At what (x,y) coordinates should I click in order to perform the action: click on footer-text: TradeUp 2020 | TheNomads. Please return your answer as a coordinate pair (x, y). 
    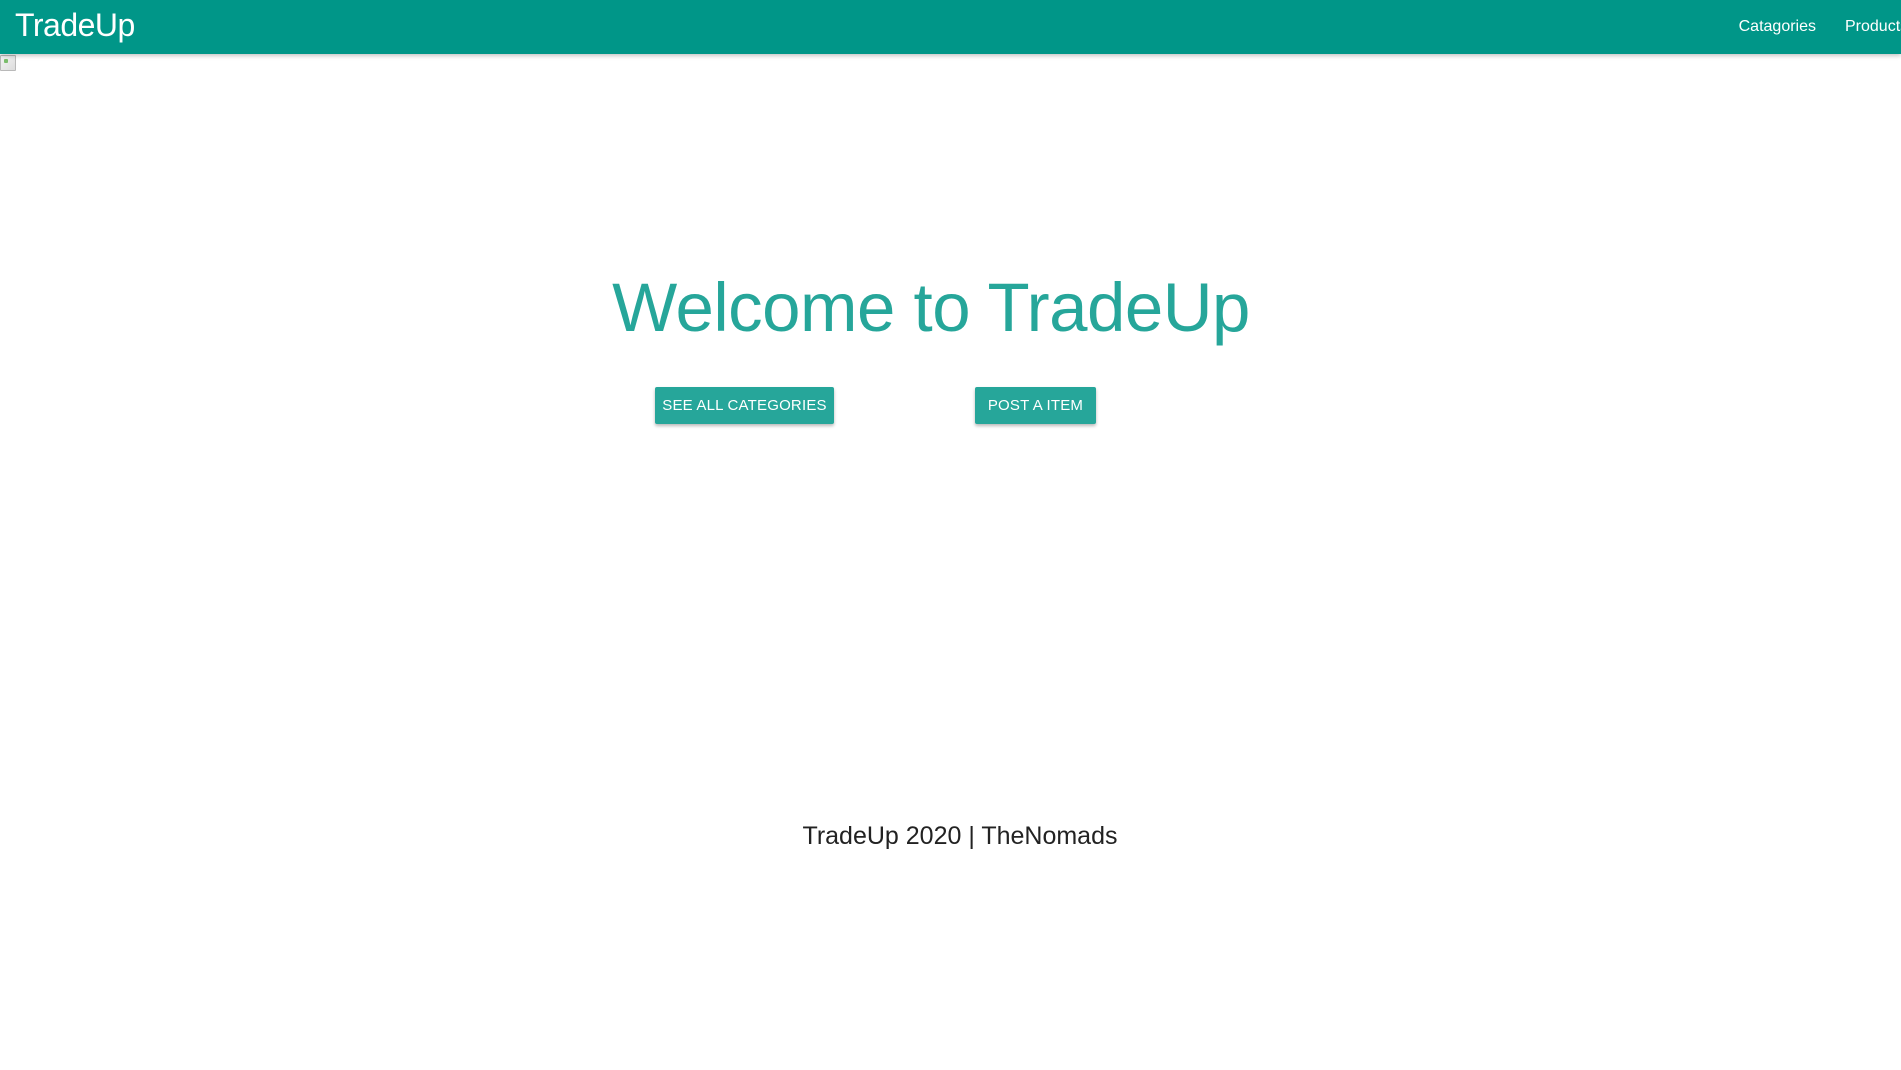
    Looking at the image, I should click on (960, 836).